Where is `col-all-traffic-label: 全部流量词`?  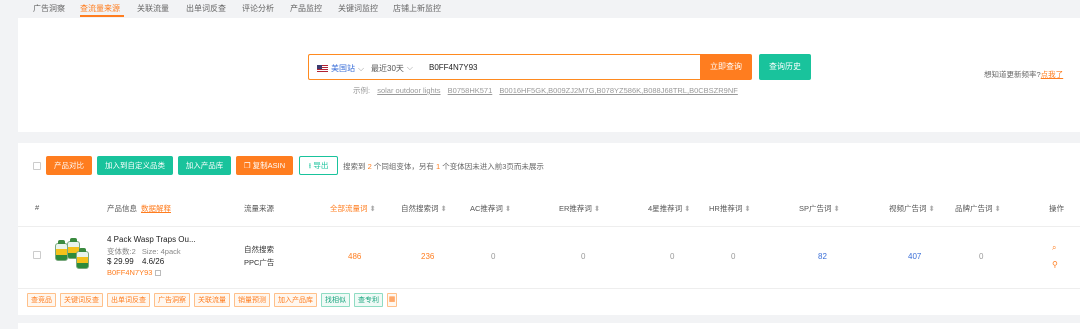 col-all-traffic-label: 全部流量词 is located at coordinates (349, 208).